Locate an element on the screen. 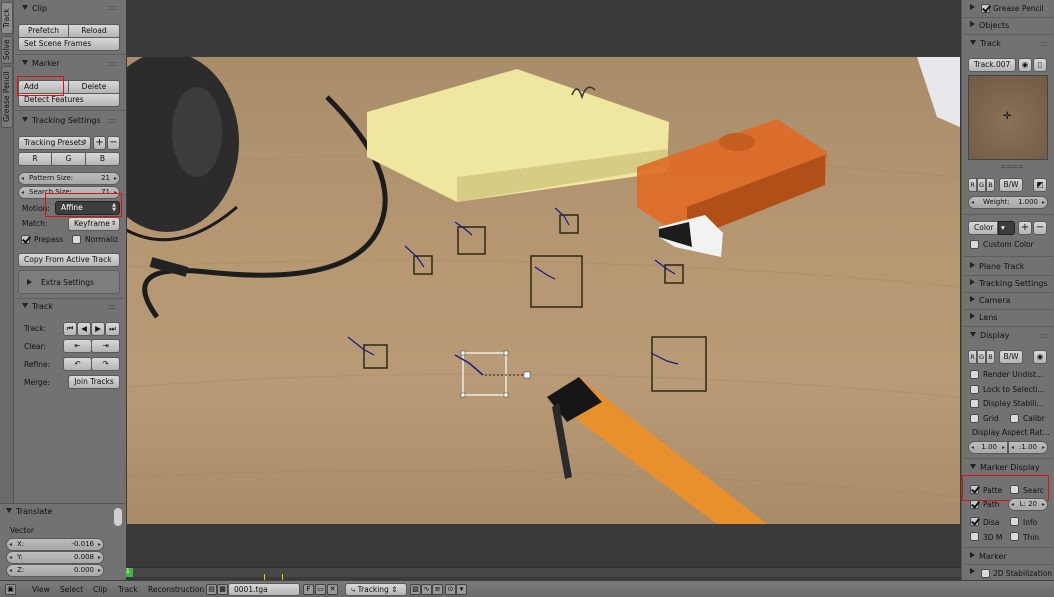  marker-display-header: Marker Display is located at coordinates (1005, 468).